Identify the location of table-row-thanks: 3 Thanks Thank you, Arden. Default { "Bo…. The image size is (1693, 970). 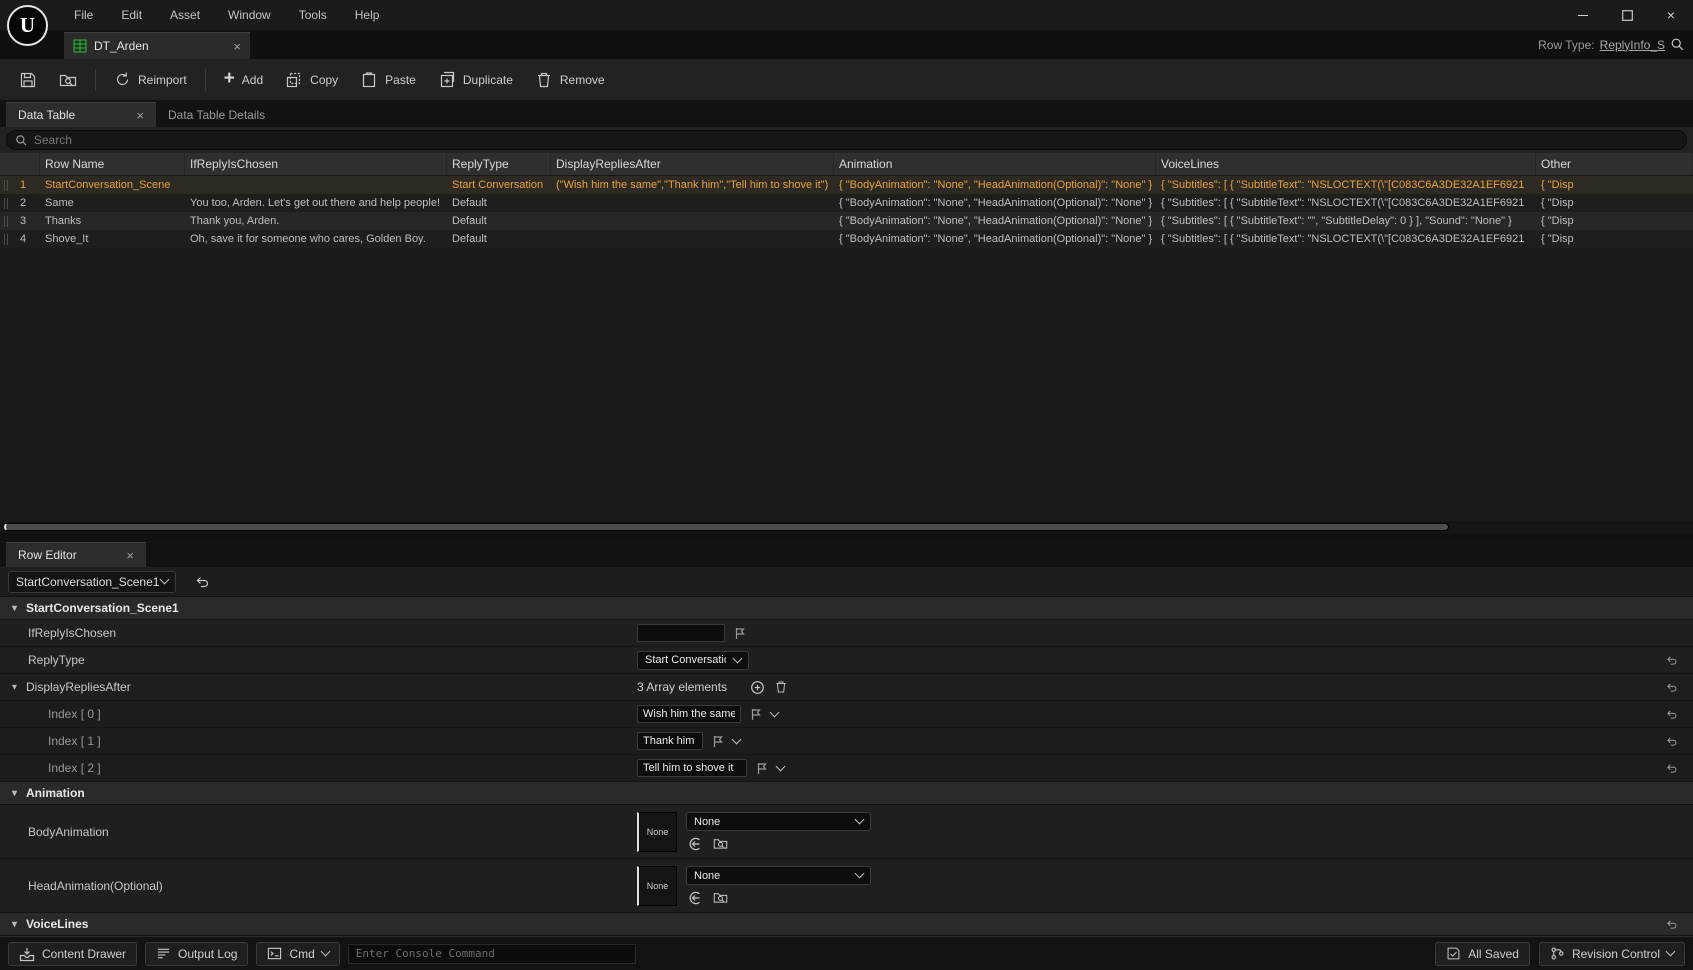
(846, 221).